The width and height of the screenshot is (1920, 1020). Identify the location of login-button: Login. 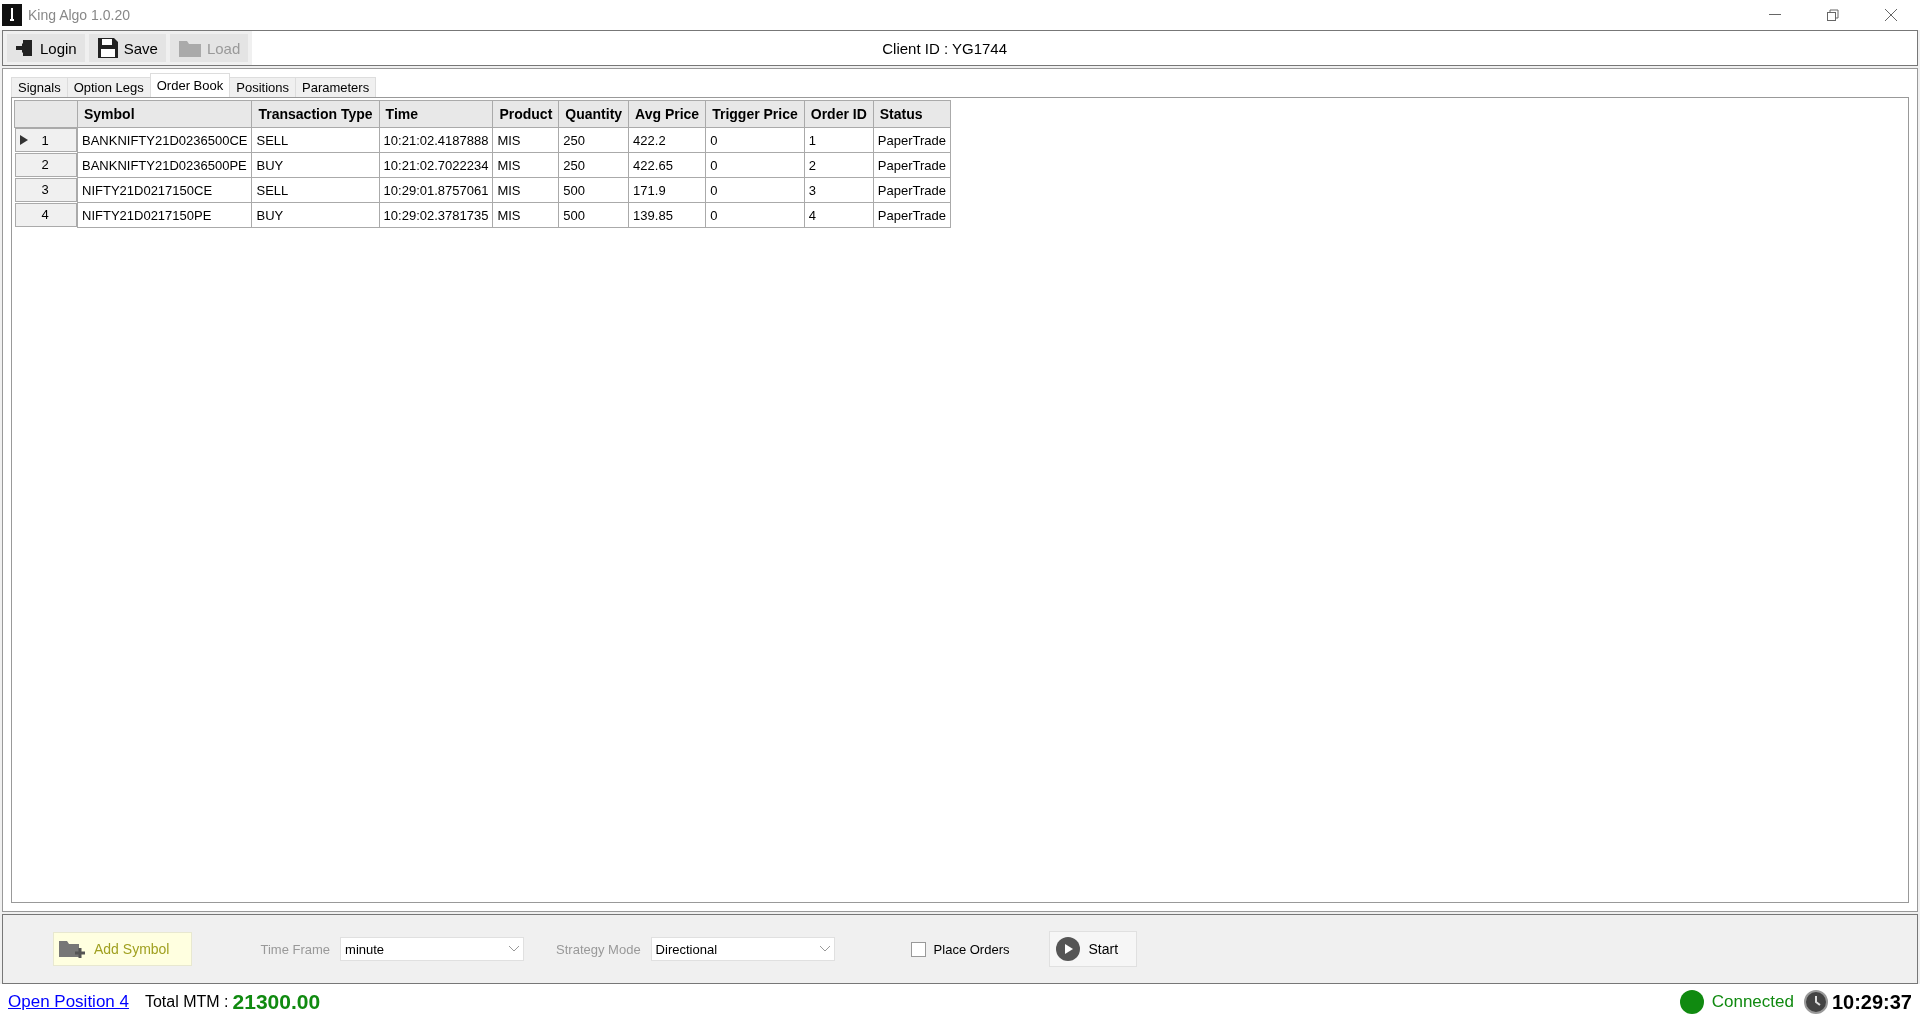
(46, 48).